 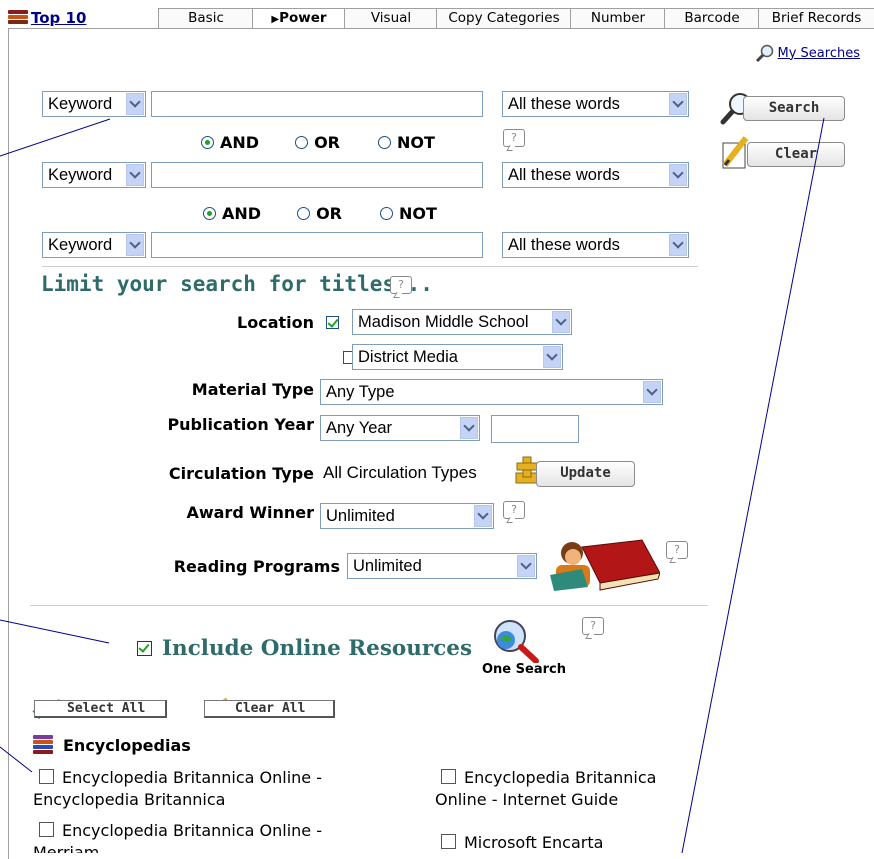 What do you see at coordinates (796, 154) in the screenshot?
I see `clear-button: Clear` at bounding box center [796, 154].